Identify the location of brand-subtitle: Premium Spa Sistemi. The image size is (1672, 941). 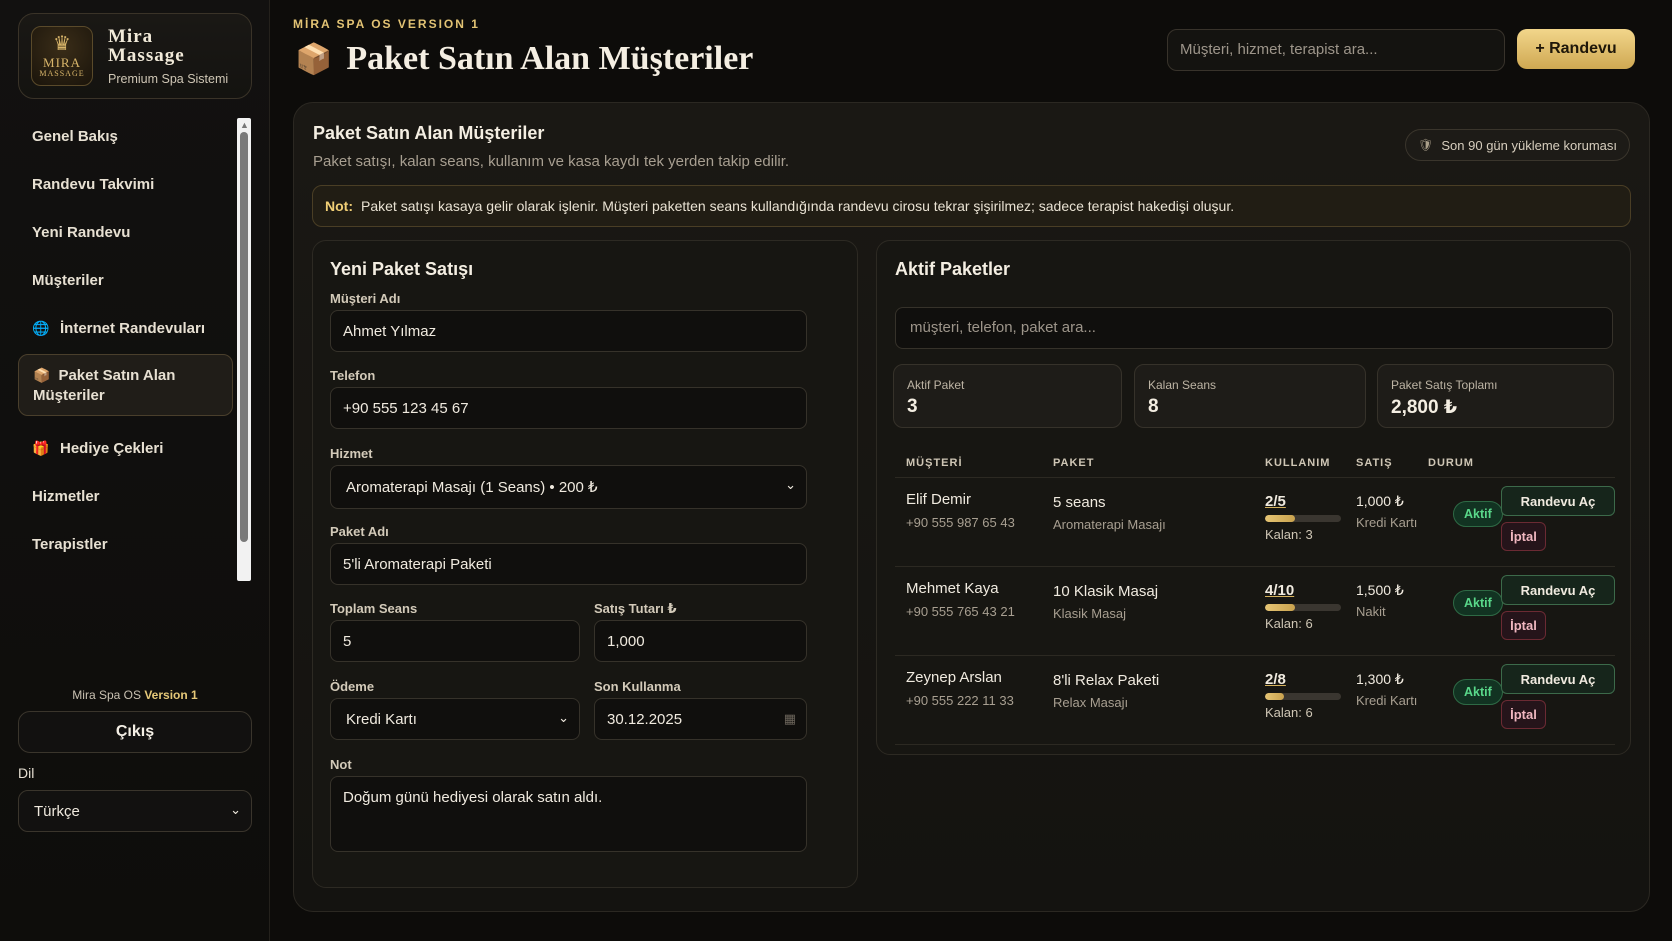
(168, 79).